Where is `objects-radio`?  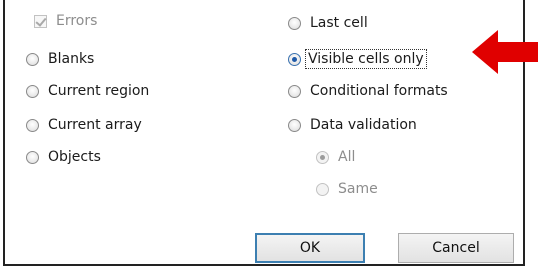
objects-radio is located at coordinates (32, 157).